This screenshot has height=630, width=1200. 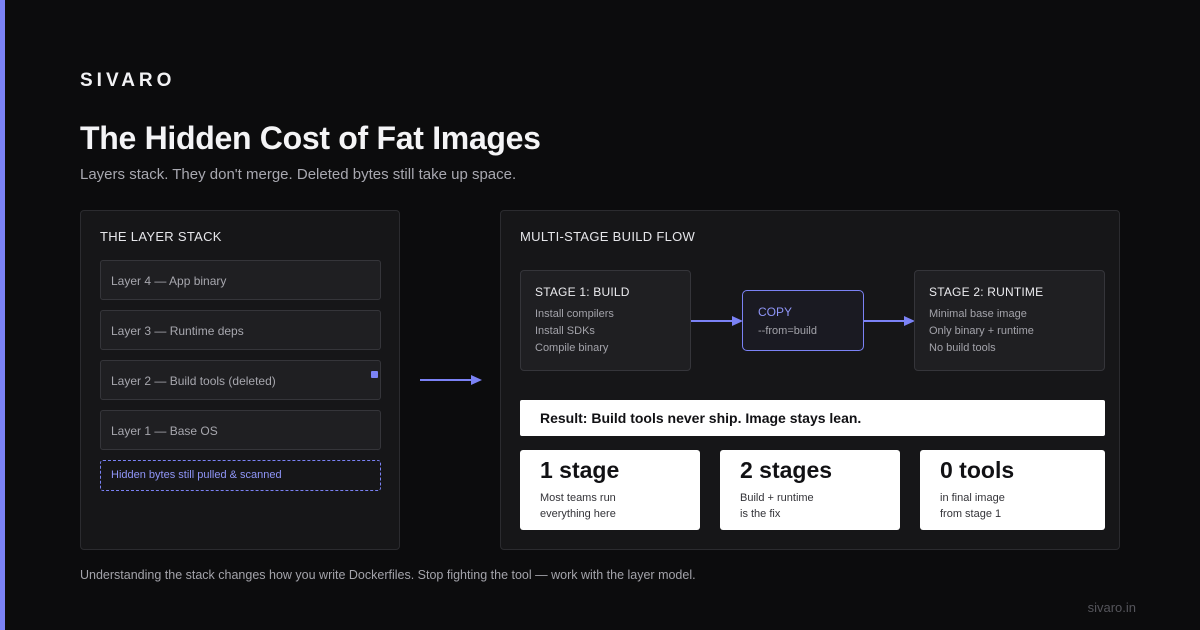 I want to click on layer-4-label: Layer 4 — App binary, so click(x=169, y=281).